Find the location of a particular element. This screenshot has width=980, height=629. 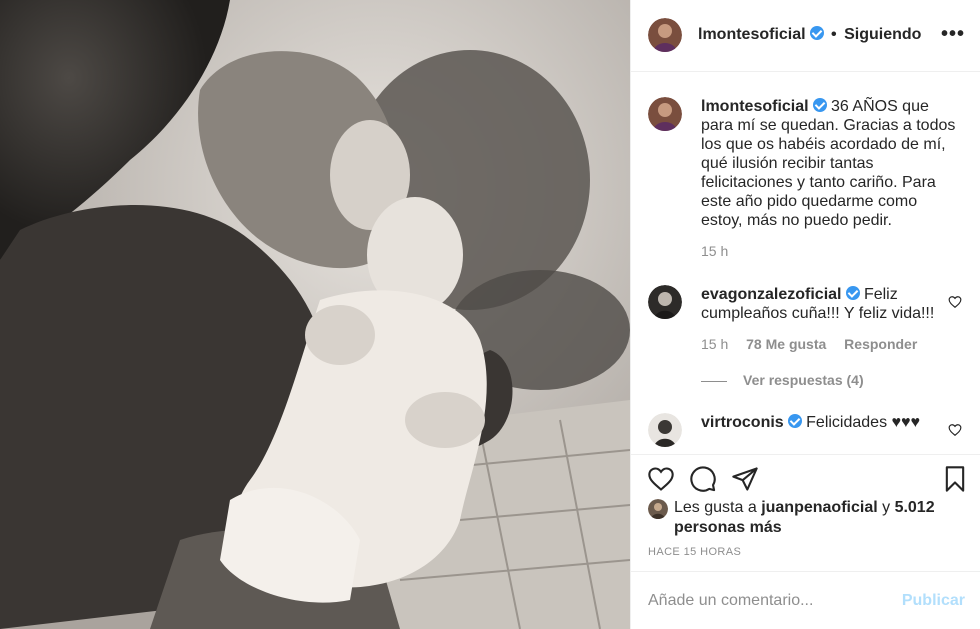

author-avatar-image is located at coordinates (665, 35).